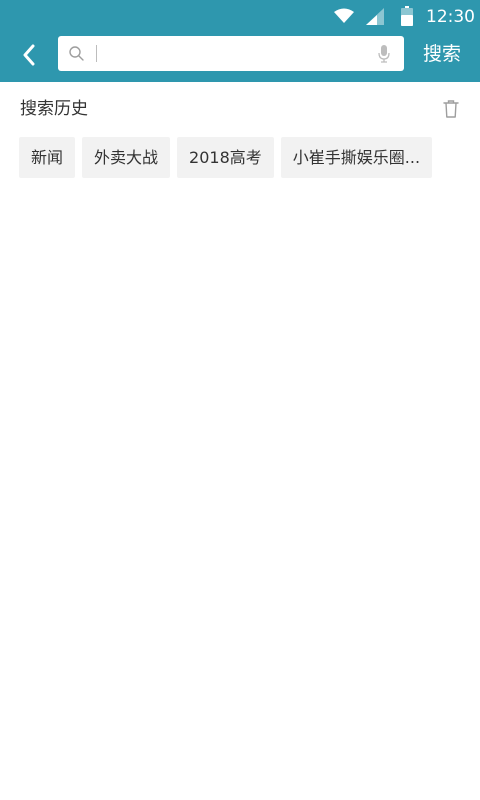  I want to click on back-button, so click(30, 55).